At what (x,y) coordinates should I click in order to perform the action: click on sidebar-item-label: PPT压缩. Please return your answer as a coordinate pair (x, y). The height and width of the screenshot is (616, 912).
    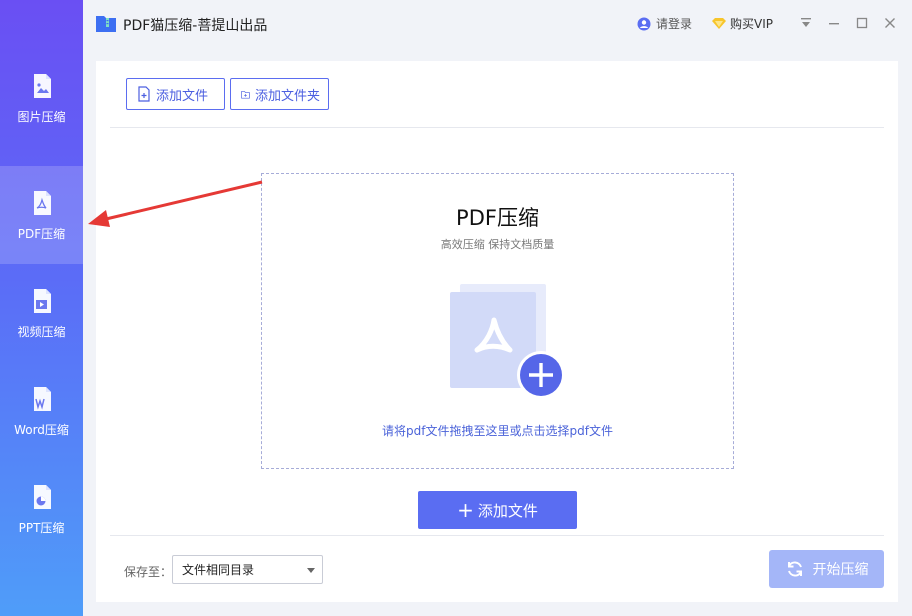
    Looking at the image, I should click on (41, 527).